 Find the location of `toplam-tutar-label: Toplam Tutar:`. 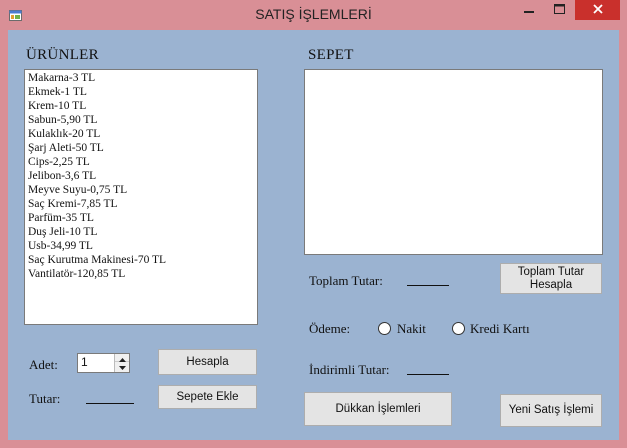

toplam-tutar-label: Toplam Tutar: is located at coordinates (346, 280).